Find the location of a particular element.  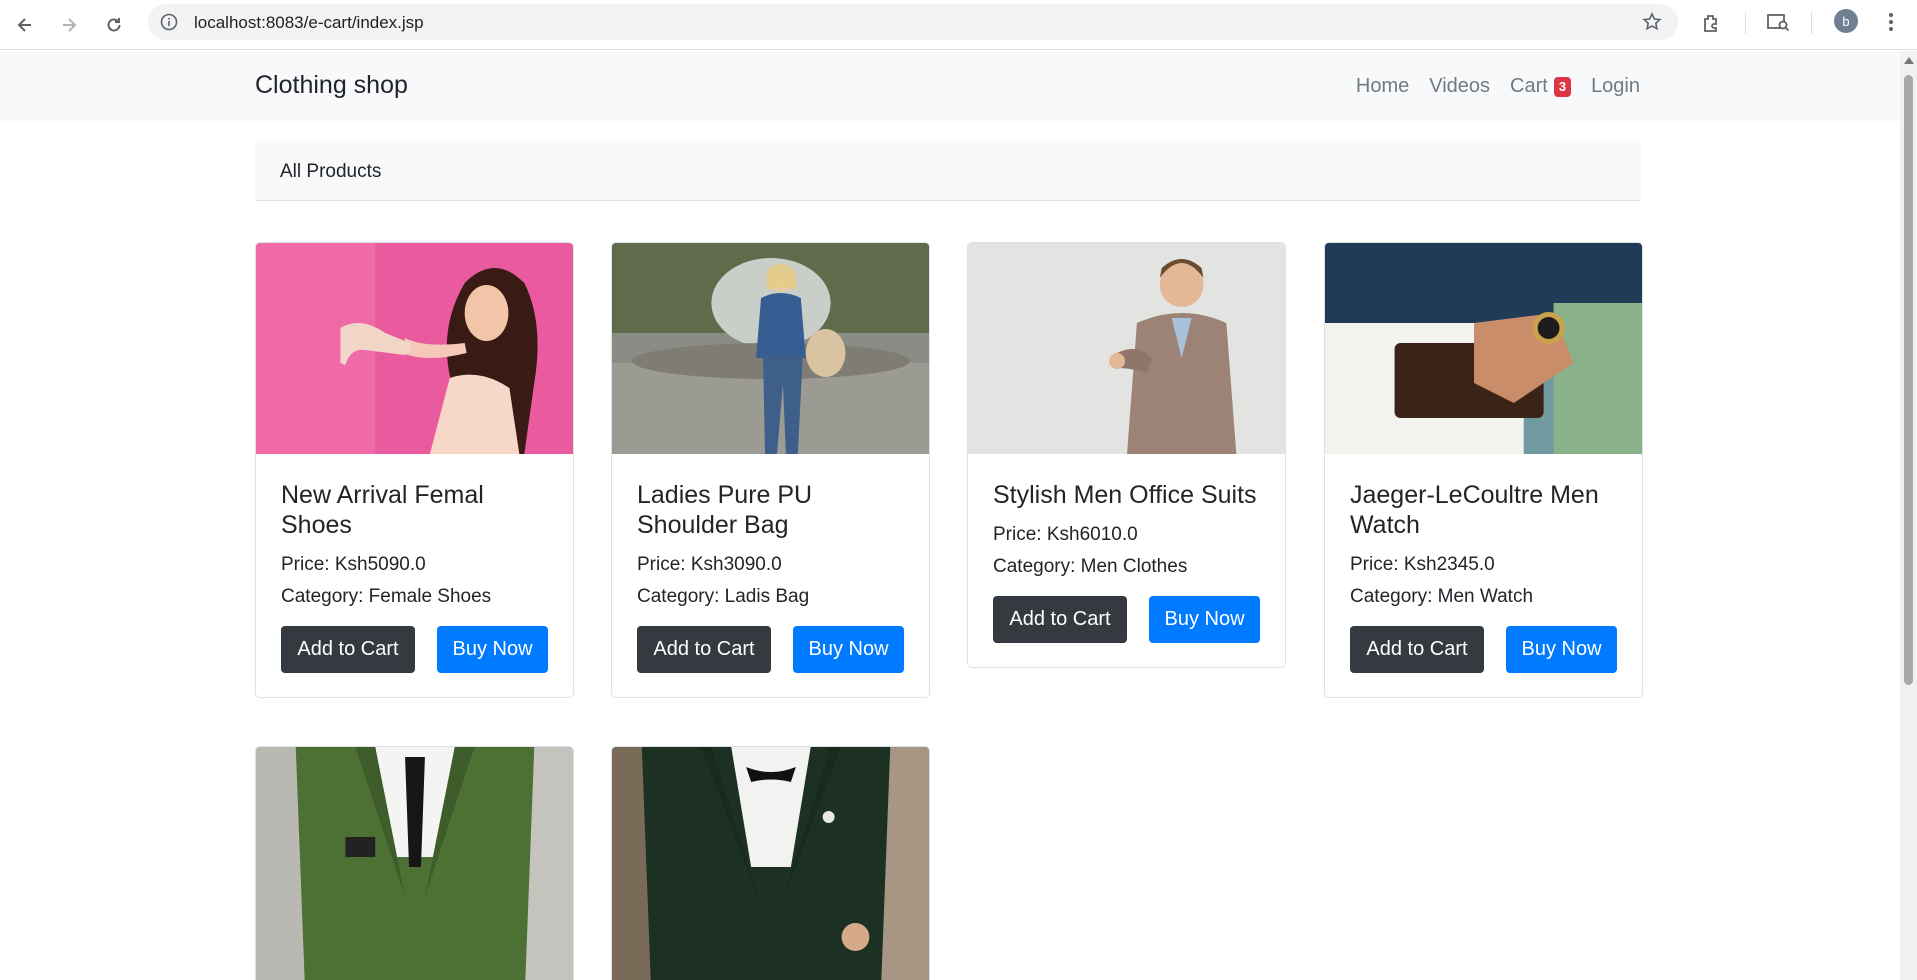

product-price: Price: Ksh6010.0 is located at coordinates (1065, 534).